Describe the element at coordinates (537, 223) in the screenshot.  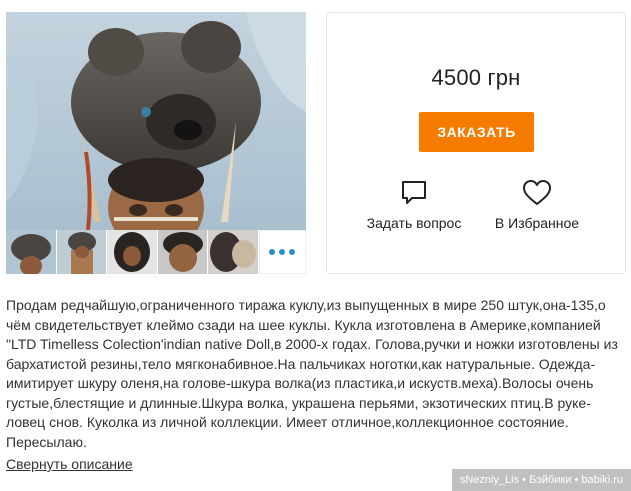
I see `add-to-favorites-label: В Избранное` at that location.